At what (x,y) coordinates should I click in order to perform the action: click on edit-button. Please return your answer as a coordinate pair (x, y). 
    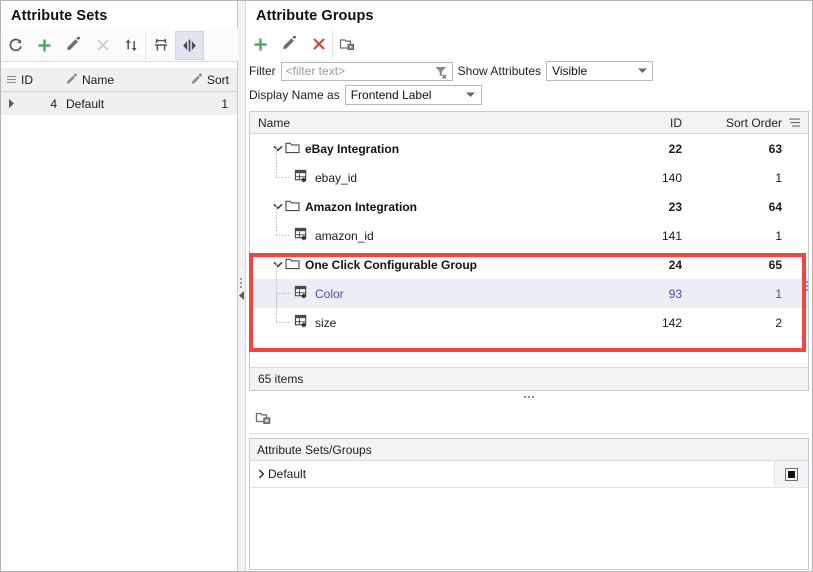
    Looking at the image, I should click on (73, 45).